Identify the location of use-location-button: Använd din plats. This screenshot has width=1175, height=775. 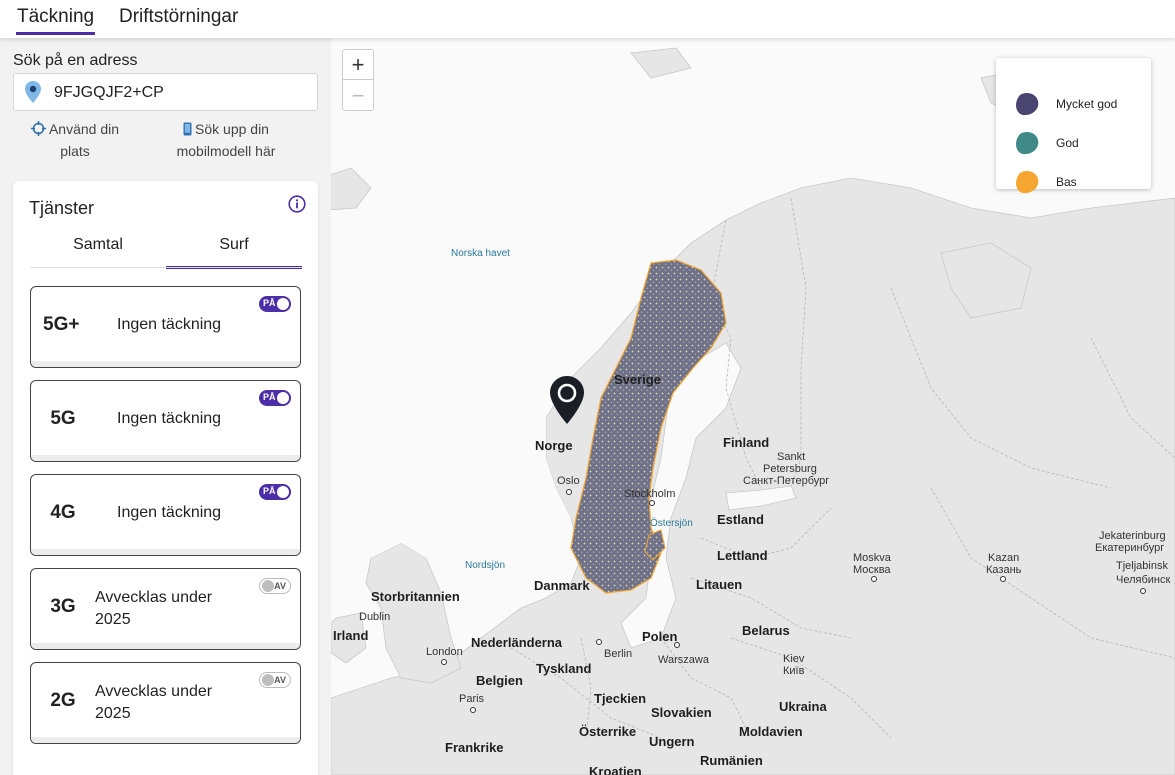
(75, 140).